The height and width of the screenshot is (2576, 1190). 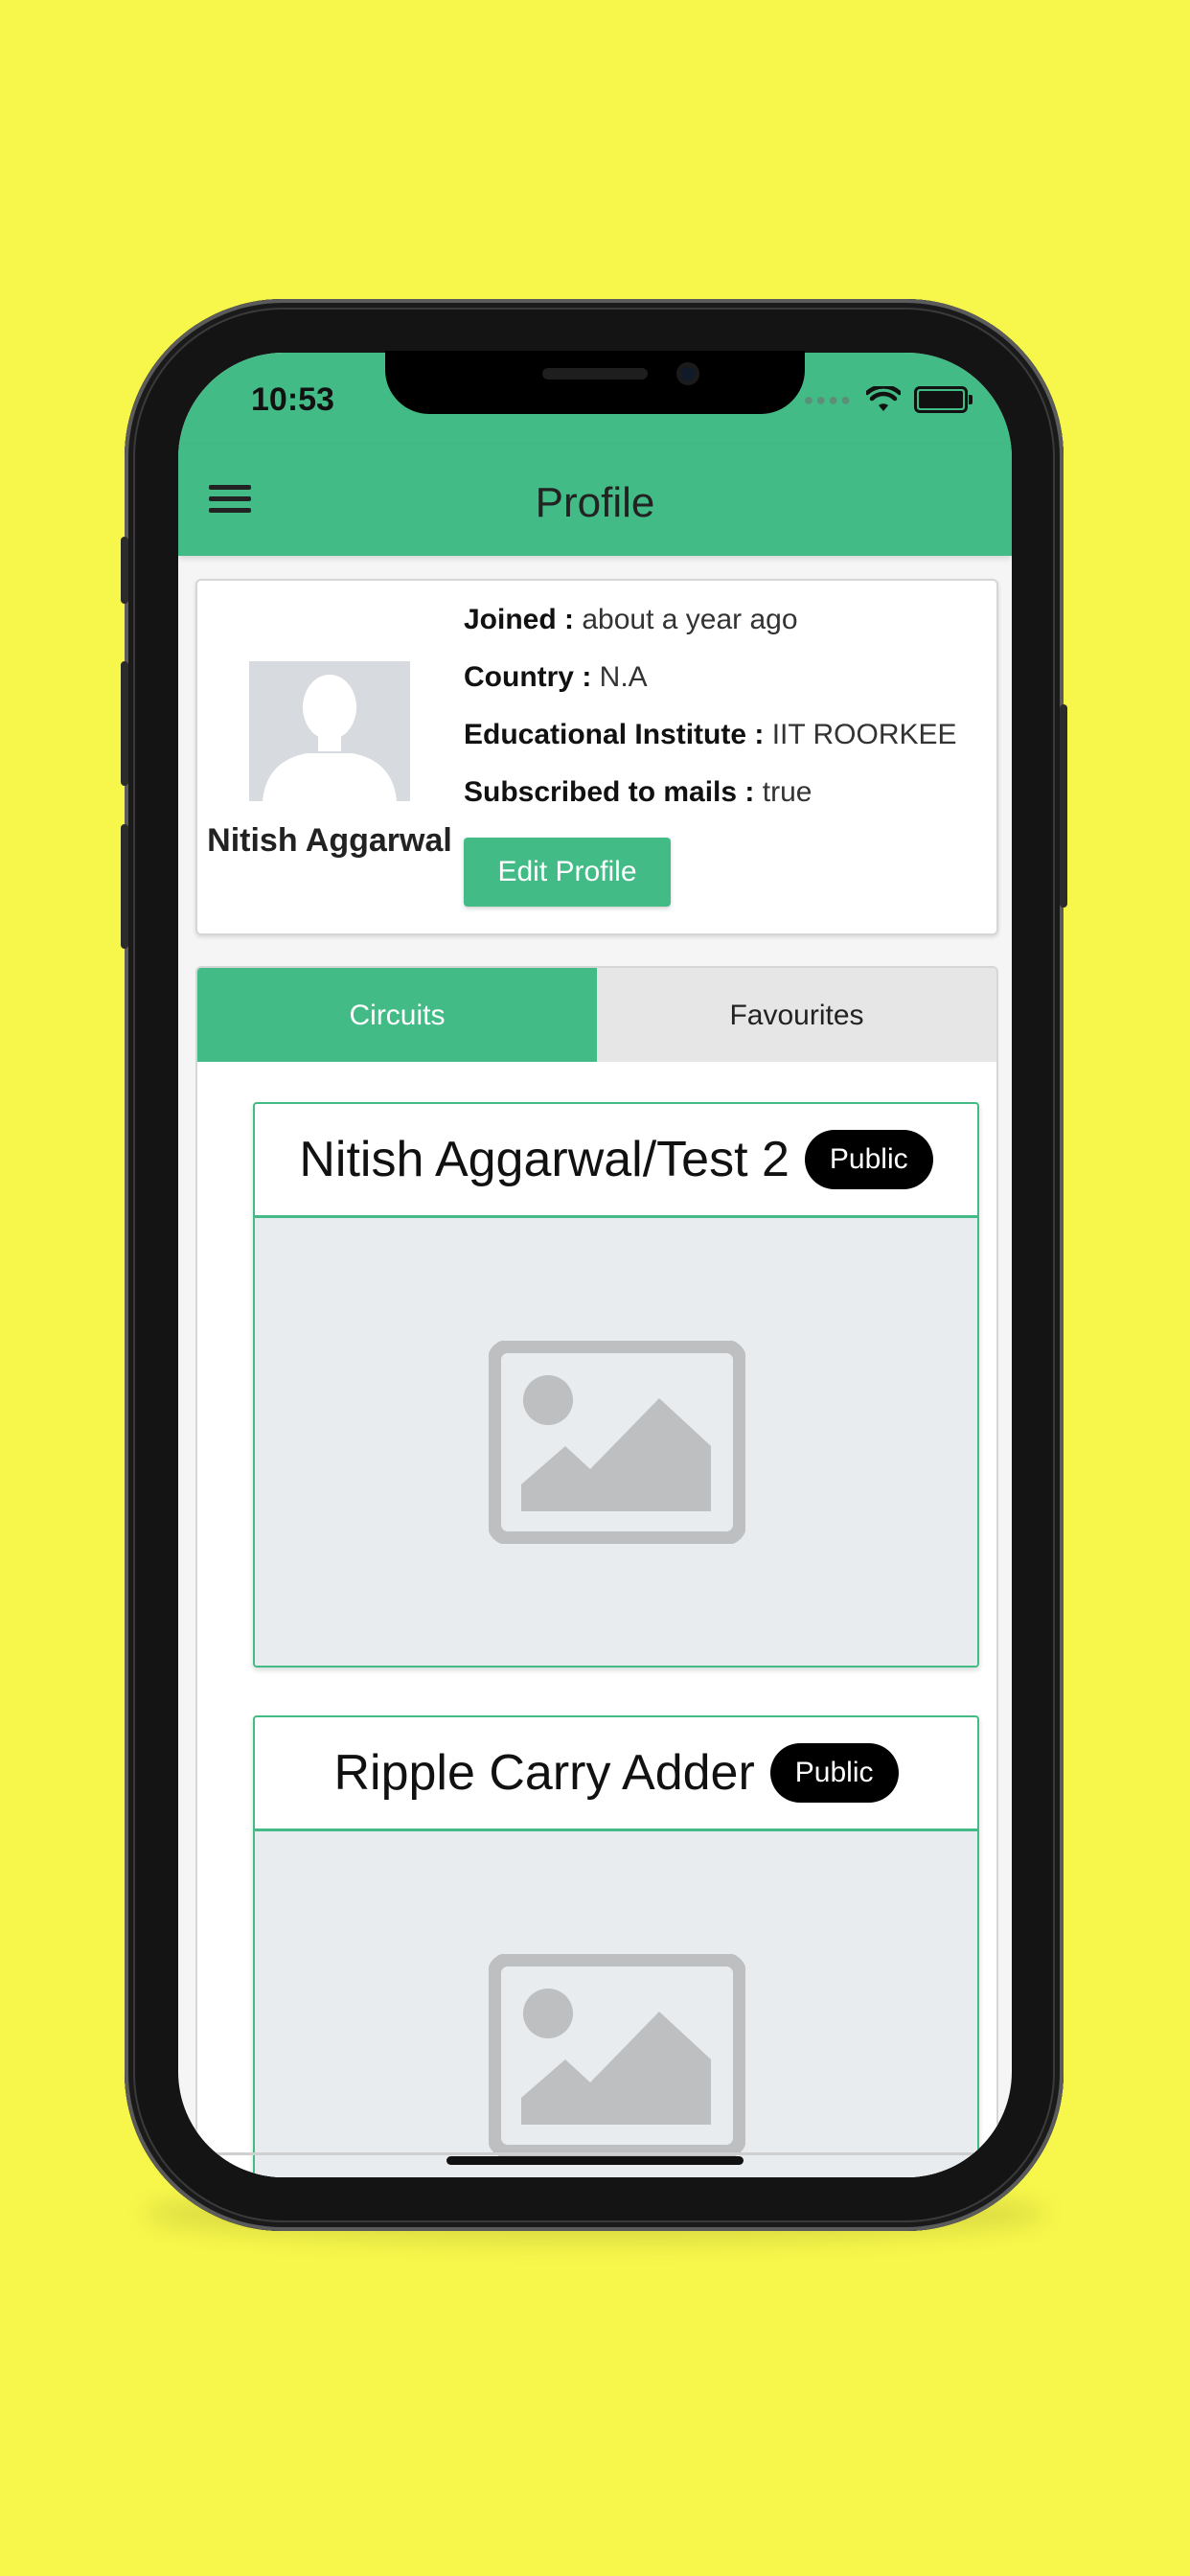 What do you see at coordinates (687, 374) in the screenshot?
I see `front-camera` at bounding box center [687, 374].